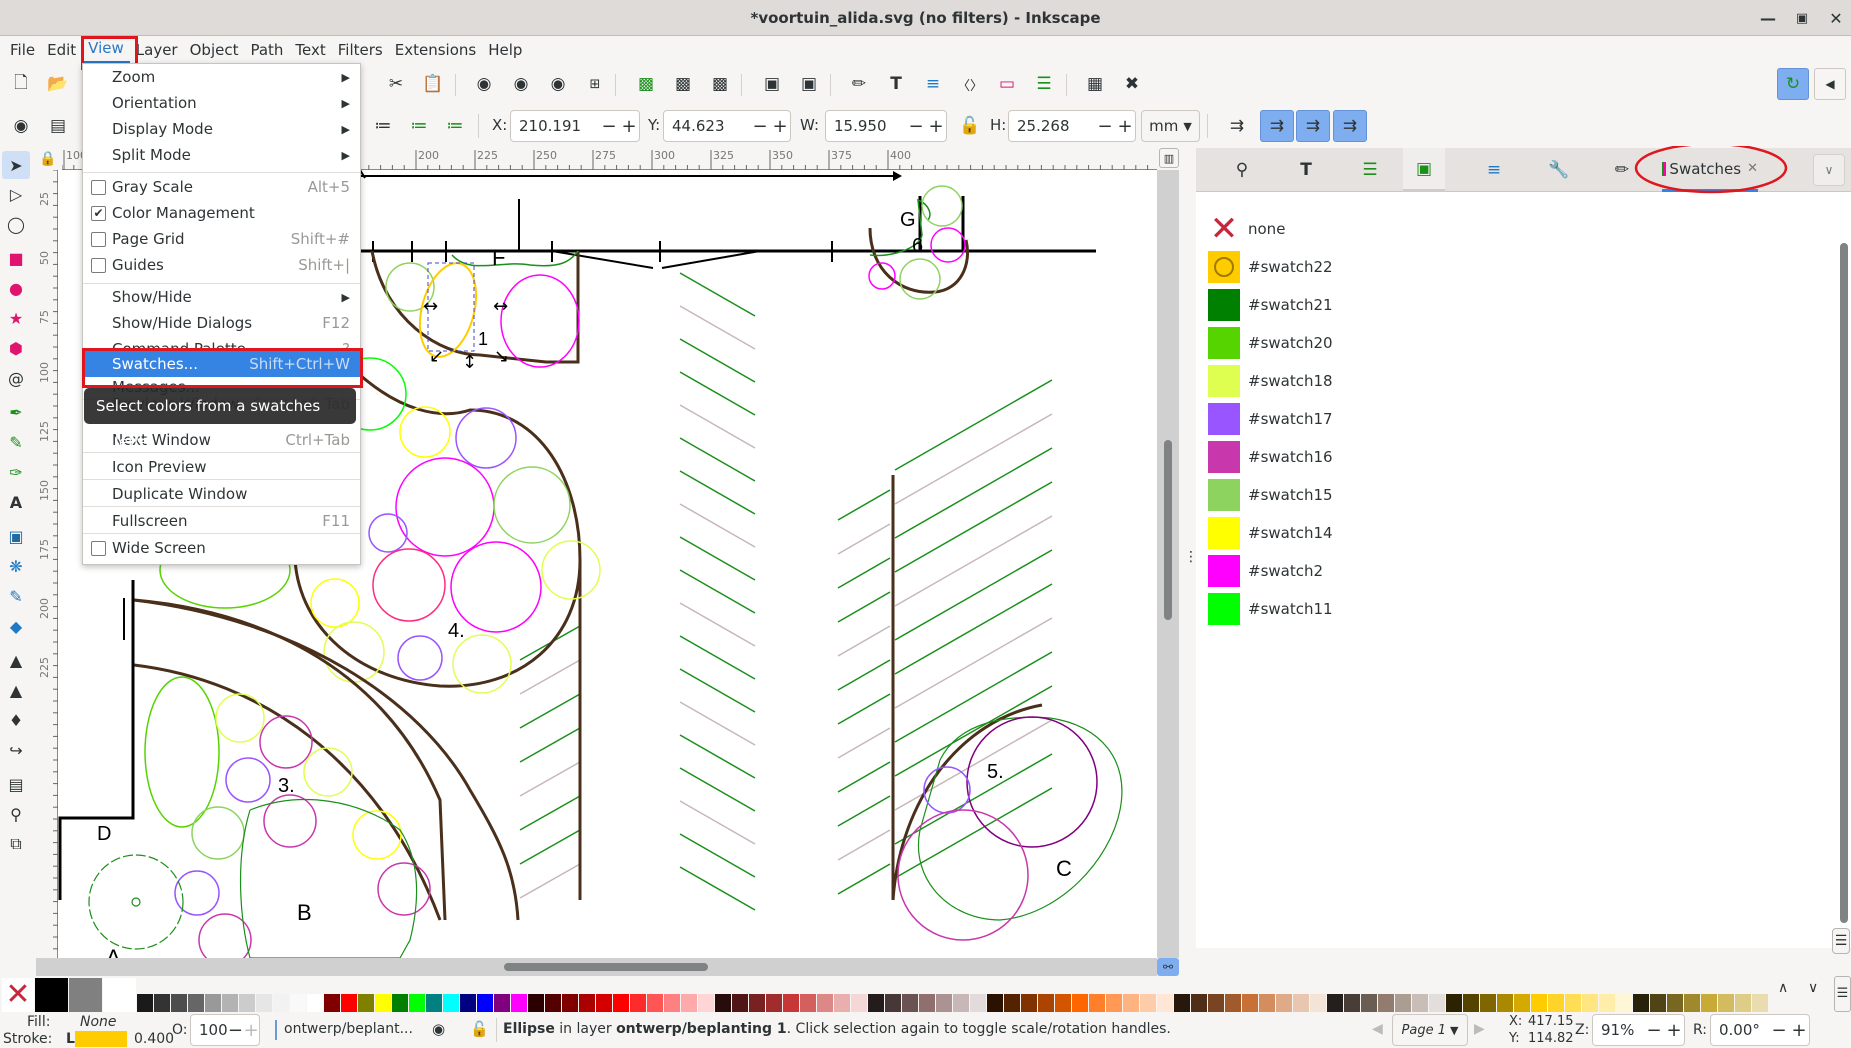 The height and width of the screenshot is (1048, 1851). Describe the element at coordinates (1783, 988) in the screenshot. I see `palette-scroll-up-icon: ∧` at that location.